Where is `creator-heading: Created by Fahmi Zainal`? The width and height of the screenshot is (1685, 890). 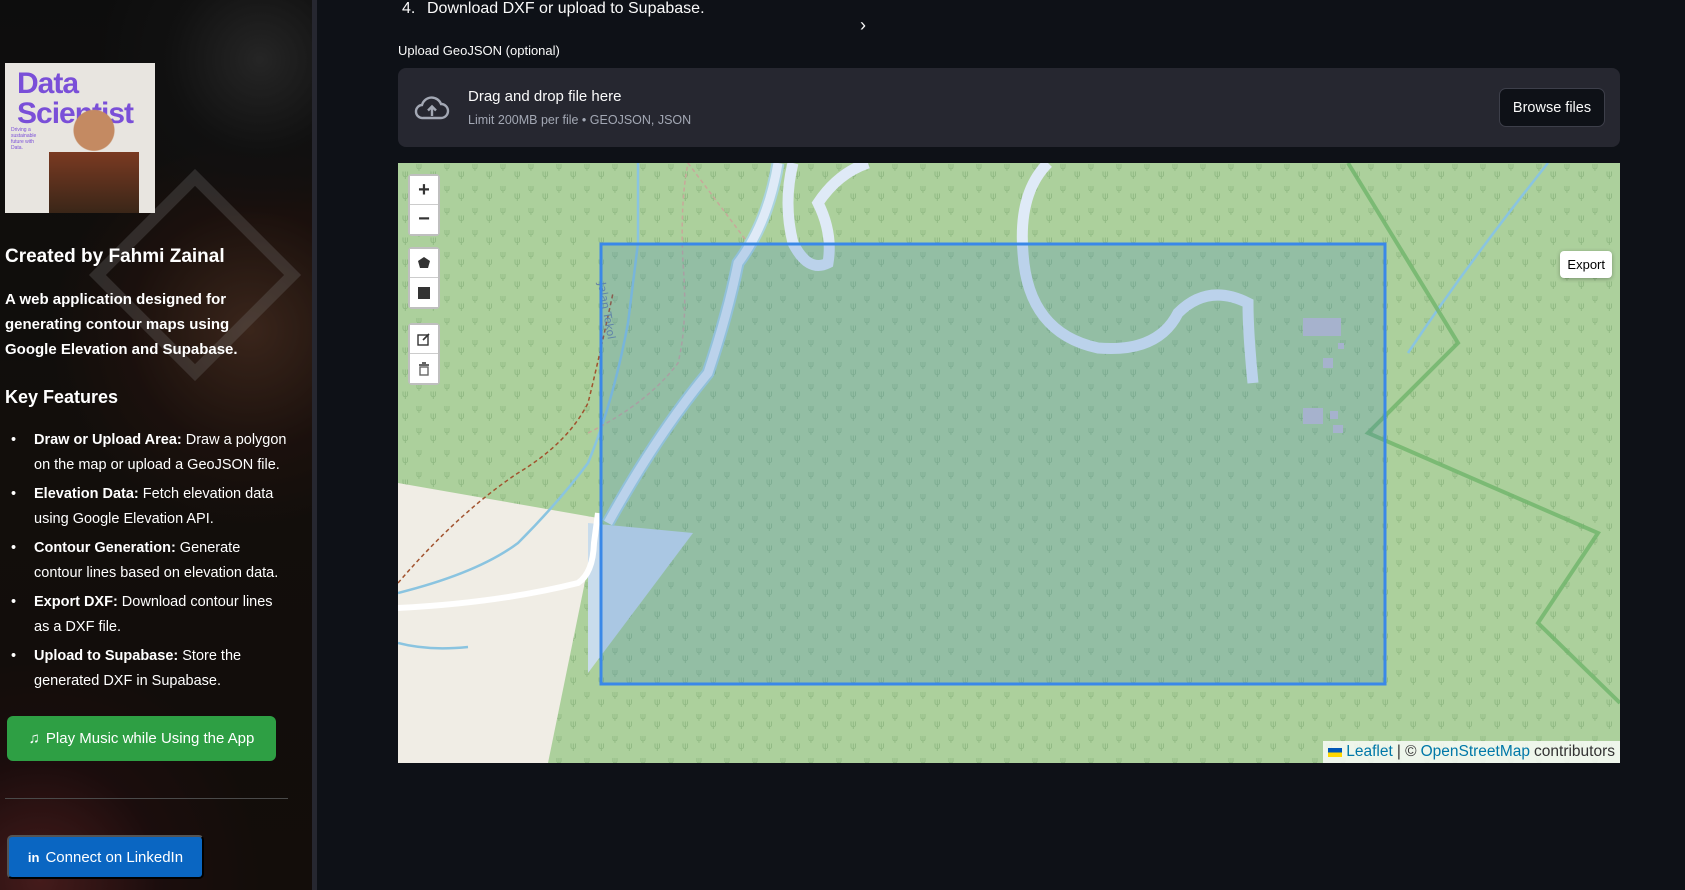
creator-heading: Created by Fahmi Zainal is located at coordinates (115, 256).